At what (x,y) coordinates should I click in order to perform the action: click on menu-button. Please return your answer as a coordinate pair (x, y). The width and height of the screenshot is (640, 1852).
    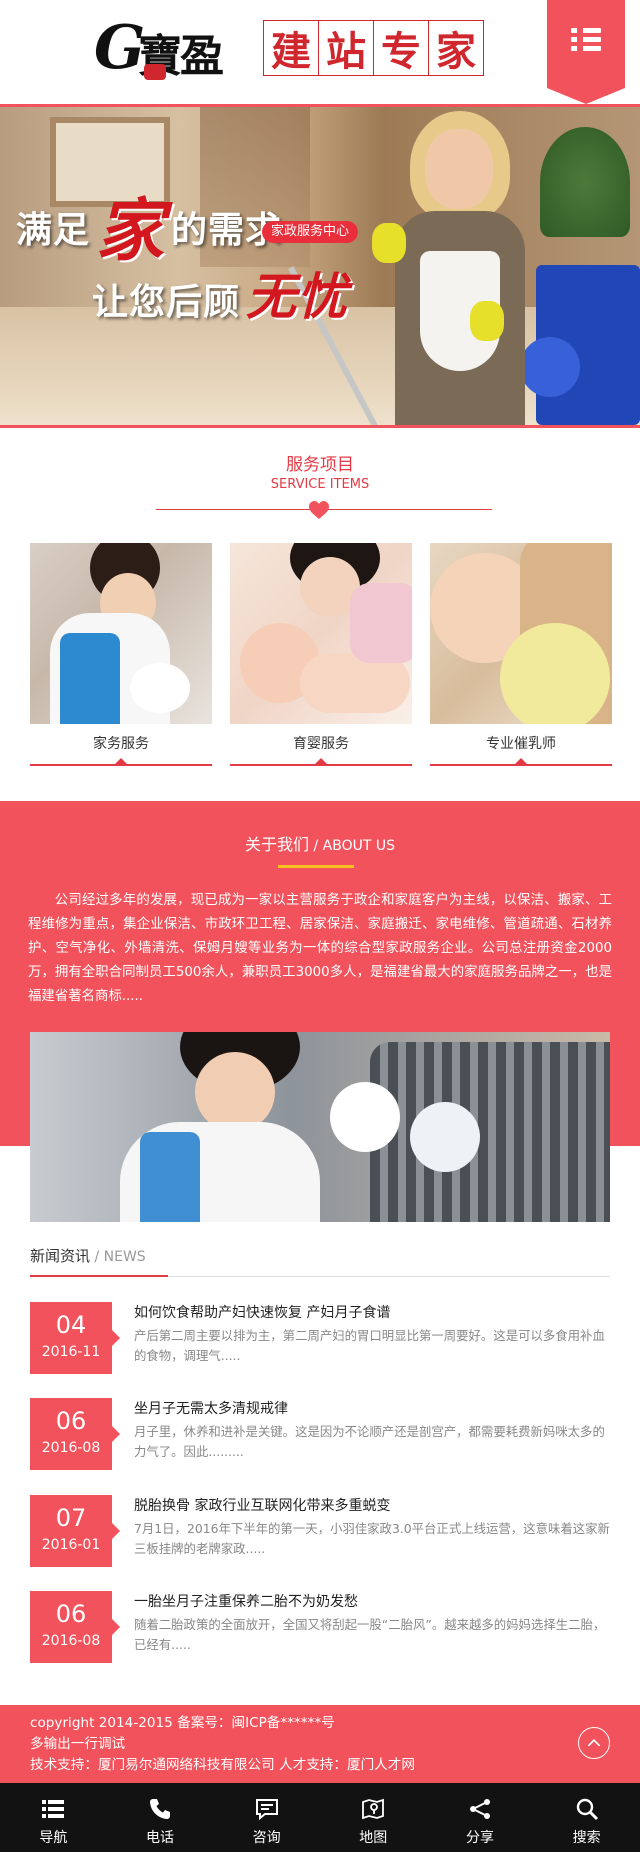
    Looking at the image, I should click on (586, 52).